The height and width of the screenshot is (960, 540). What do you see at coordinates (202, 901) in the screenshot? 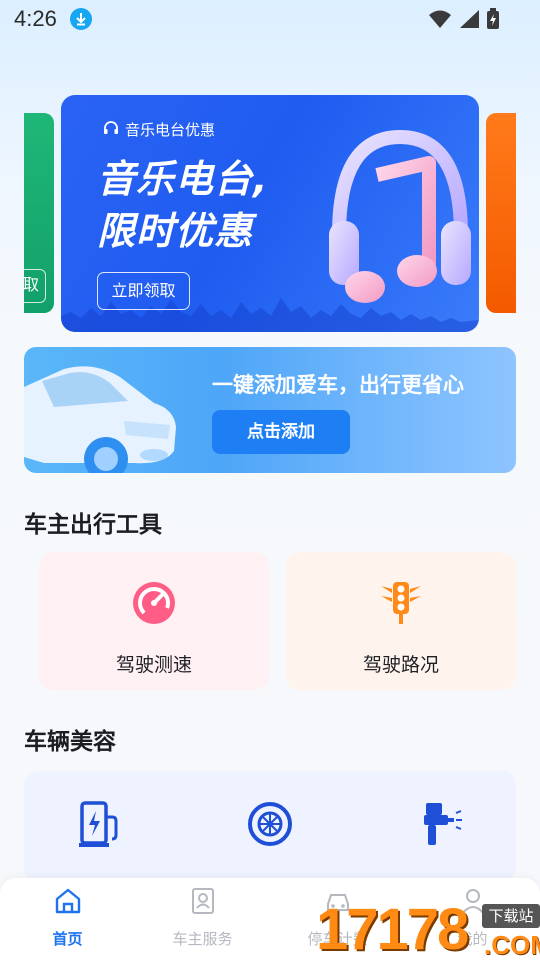
I see `id-card-icon` at bounding box center [202, 901].